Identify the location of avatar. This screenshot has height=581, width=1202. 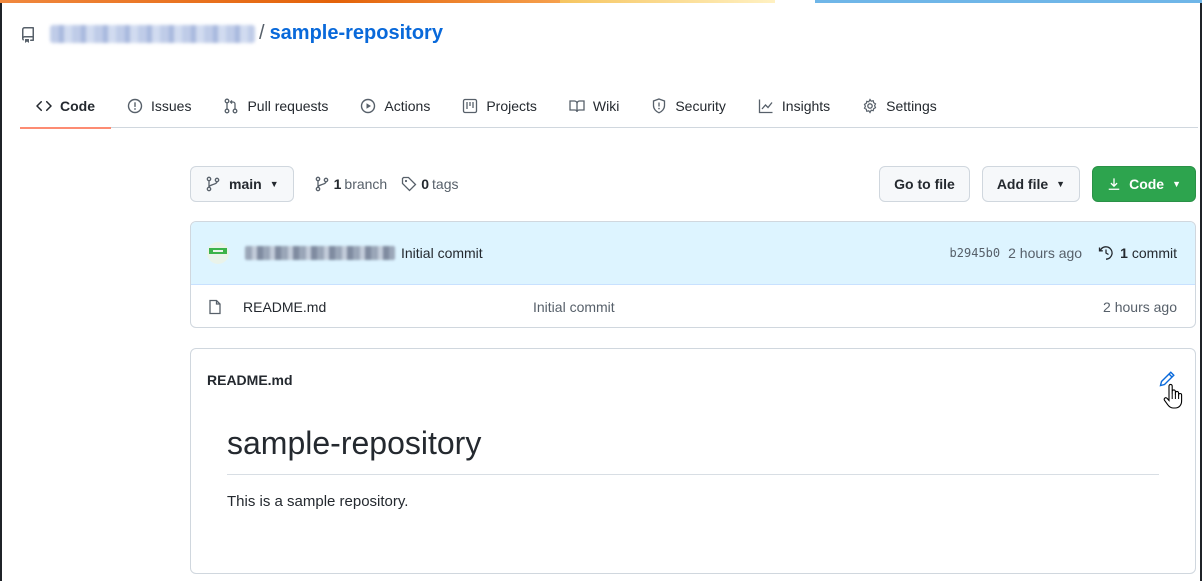
(218, 253).